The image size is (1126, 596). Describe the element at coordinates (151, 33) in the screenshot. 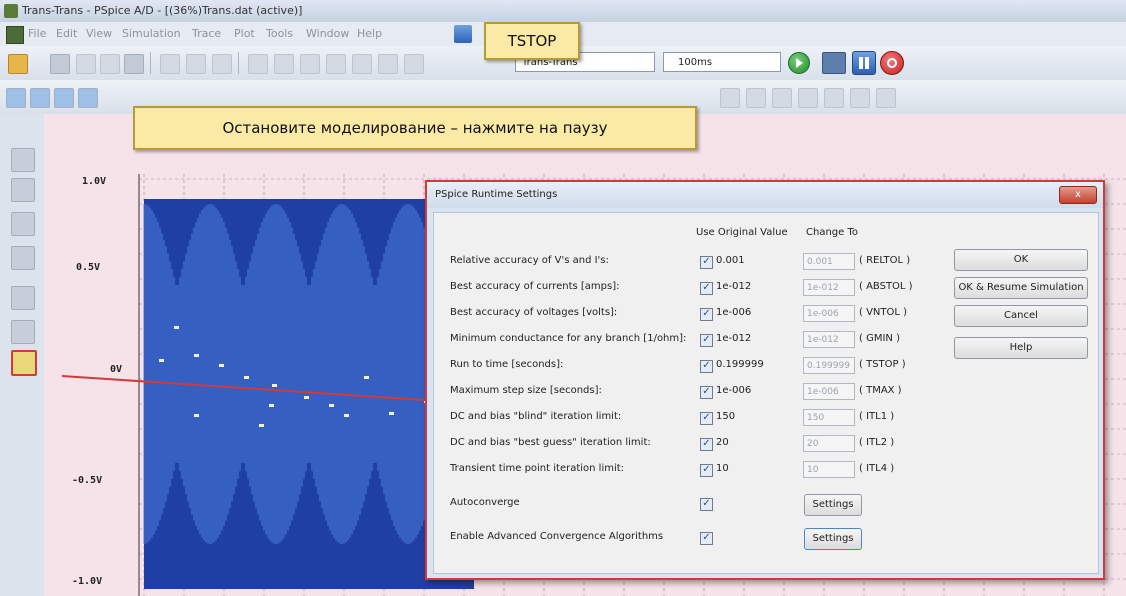

I see `menu-simulation: Simulation` at that location.